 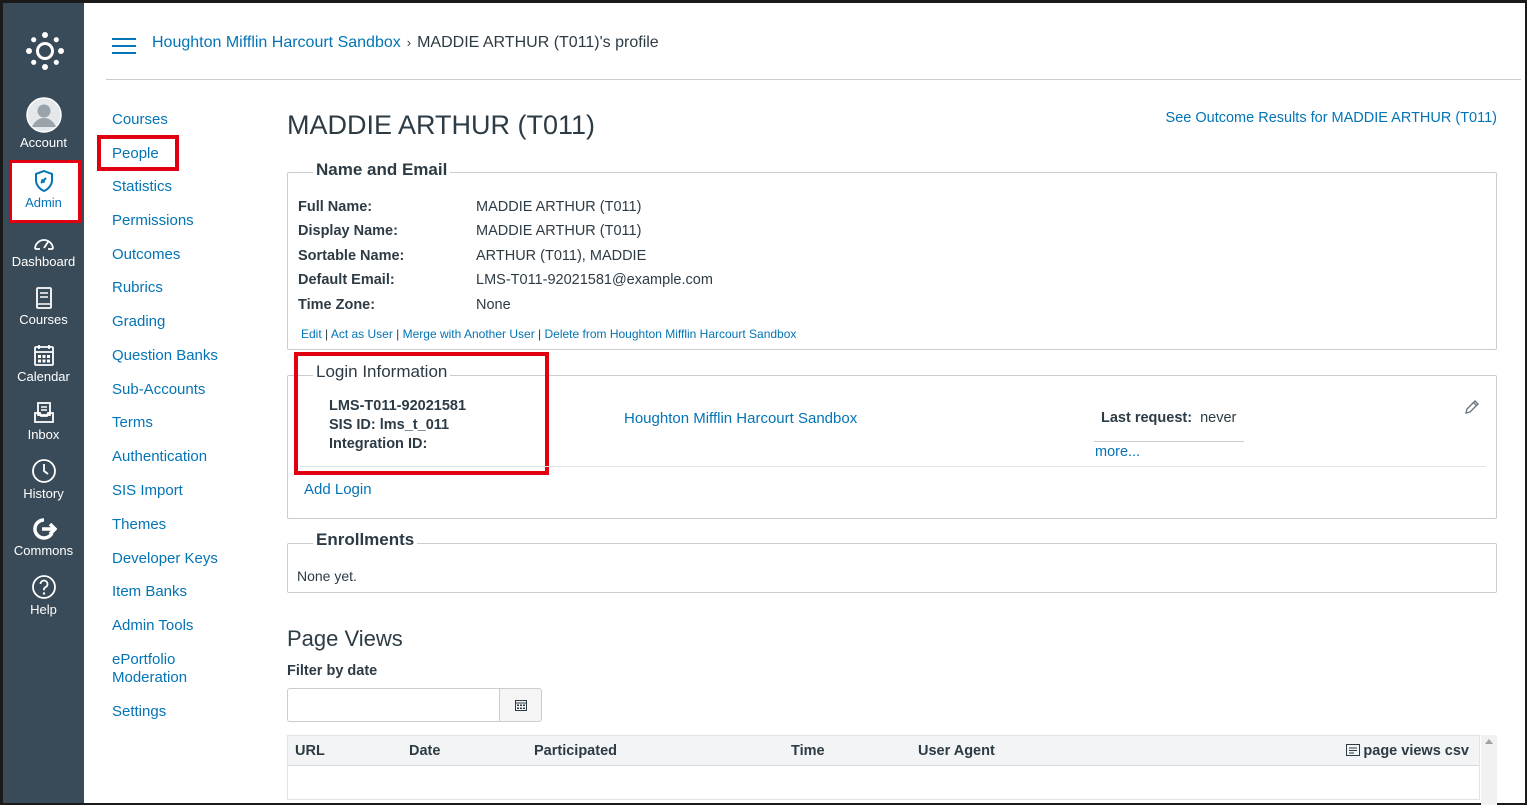 What do you see at coordinates (338, 489) in the screenshot?
I see `add-login-link: Add Login` at bounding box center [338, 489].